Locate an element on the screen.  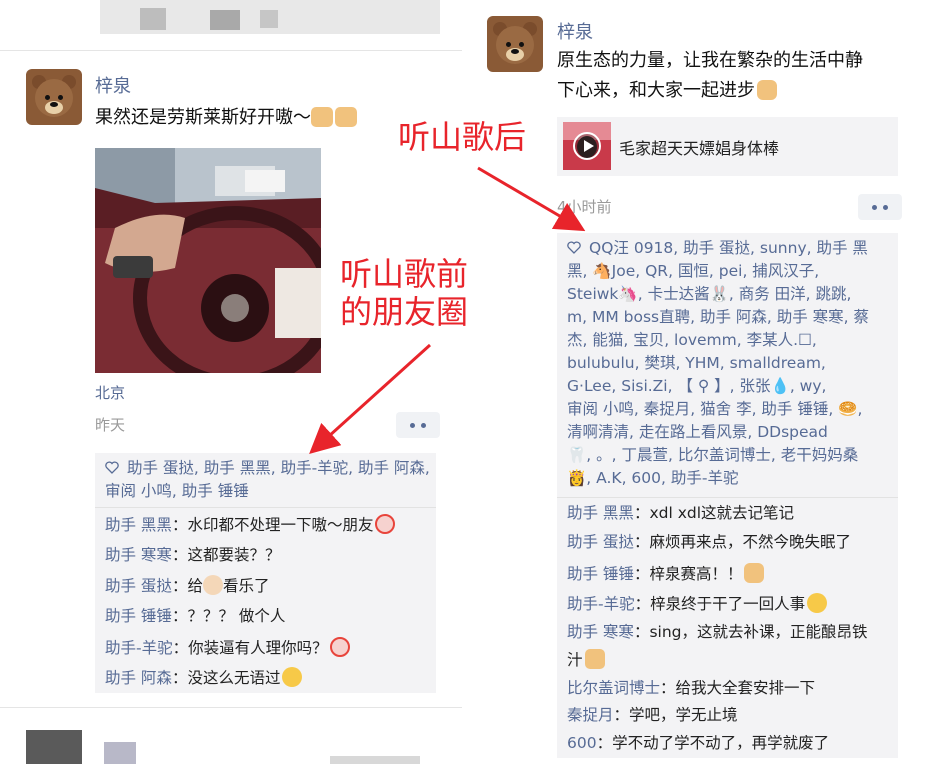
comment-row: 600：学不动了学不动了，再学就废了 is located at coordinates (698, 743).